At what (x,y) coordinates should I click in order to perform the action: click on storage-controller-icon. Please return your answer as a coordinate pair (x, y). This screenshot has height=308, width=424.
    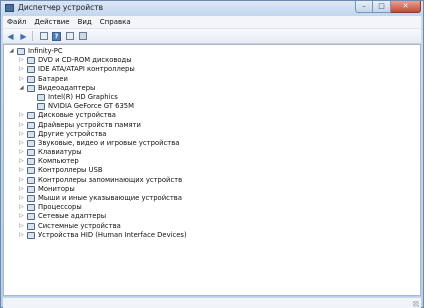
    Looking at the image, I should click on (31, 180).